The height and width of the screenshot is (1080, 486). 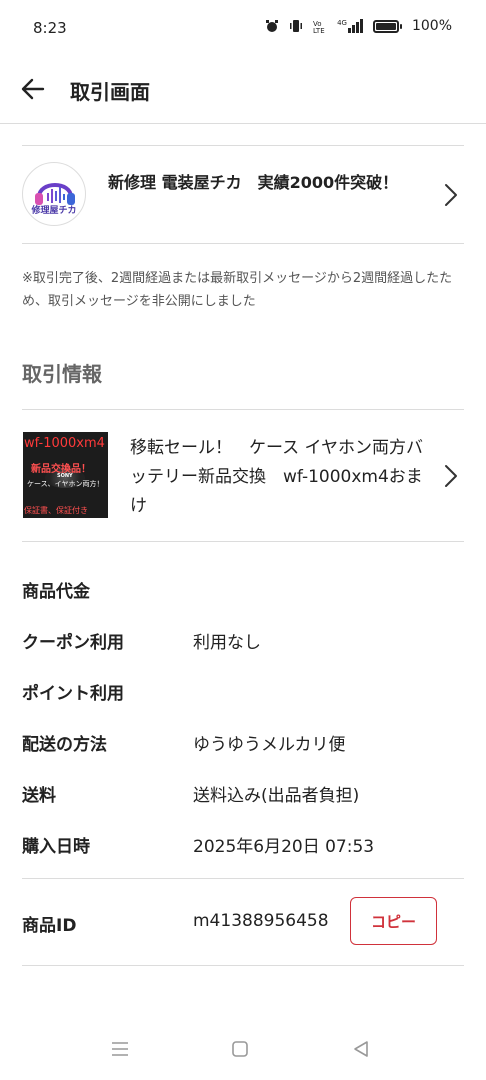 What do you see at coordinates (62, 374) in the screenshot?
I see `section-title: 取引情報` at bounding box center [62, 374].